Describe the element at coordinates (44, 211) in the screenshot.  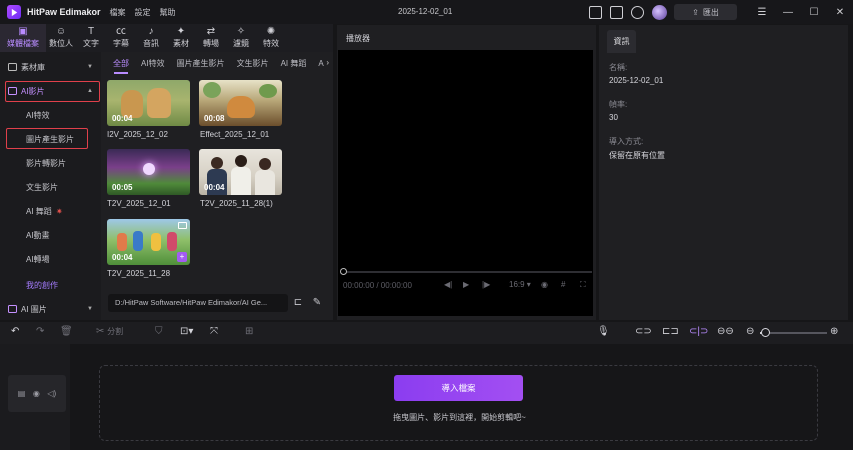
I see `sidebar-item-ai-dance: AI 舞蹈 ✷` at that location.